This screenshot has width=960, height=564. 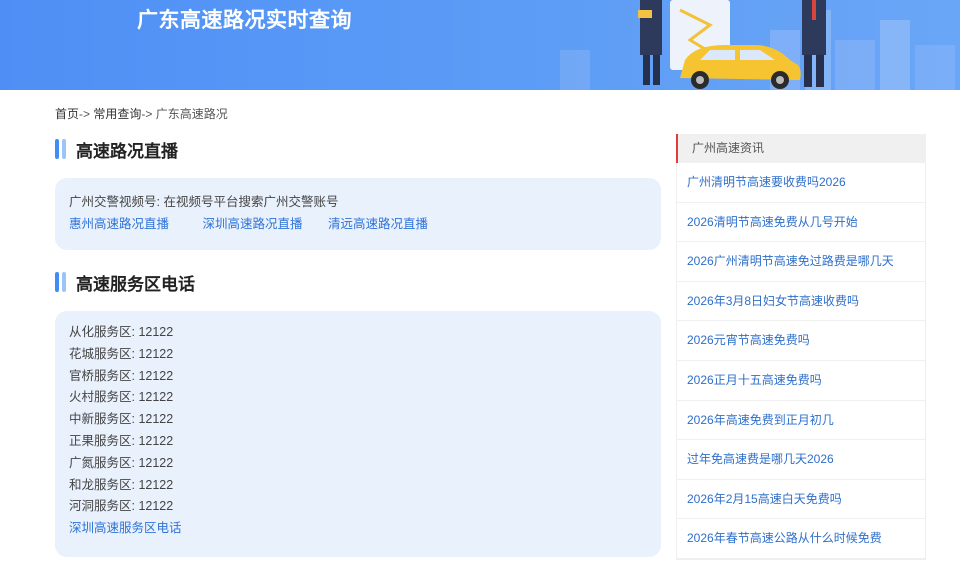 What do you see at coordinates (121, 397) in the screenshot?
I see `service-item: 火村服务区: 12122` at bounding box center [121, 397].